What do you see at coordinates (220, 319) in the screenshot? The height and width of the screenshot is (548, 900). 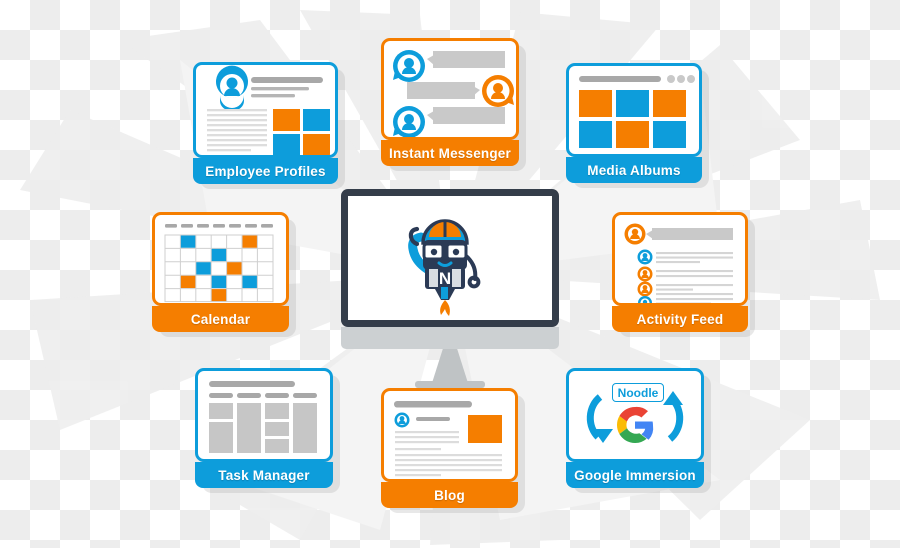 I see `card-label: Calendar` at bounding box center [220, 319].